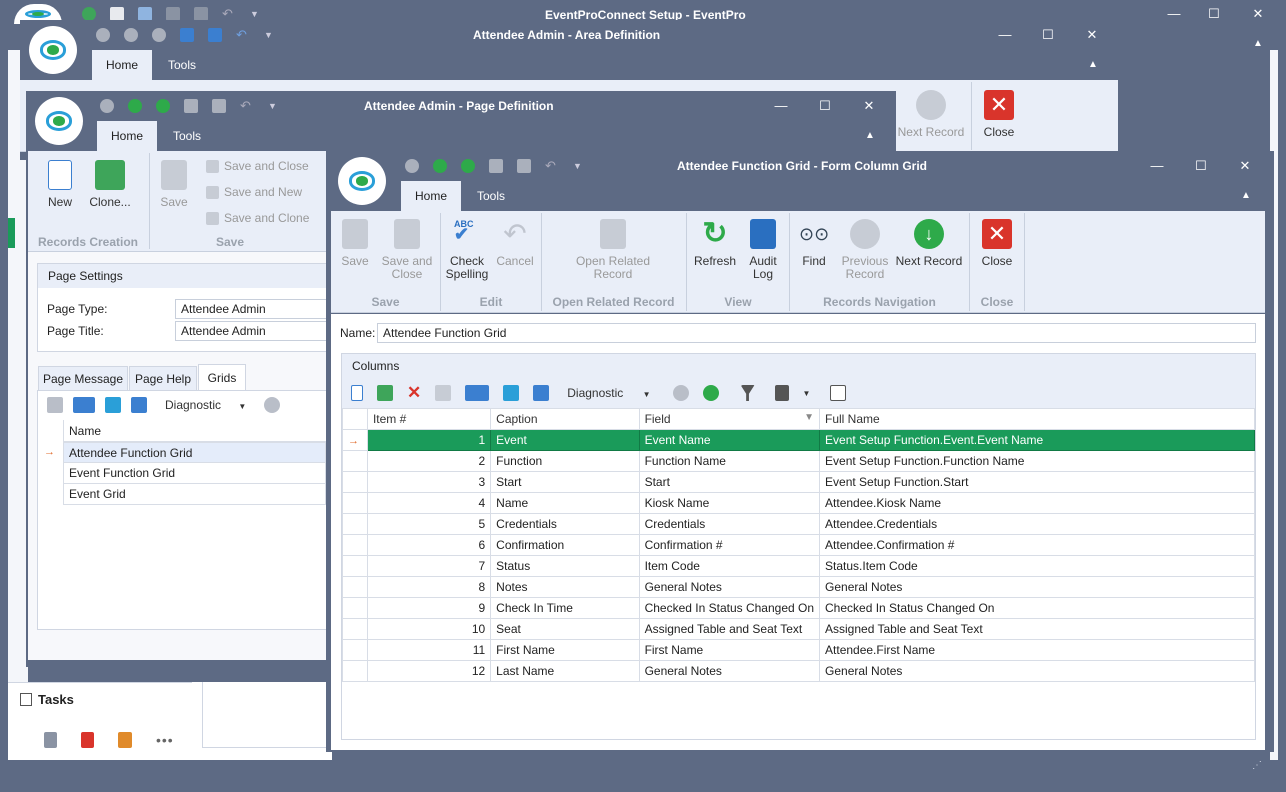  I want to click on table-row: 7 Status Item Code Status.Item Code, so click(798, 566).